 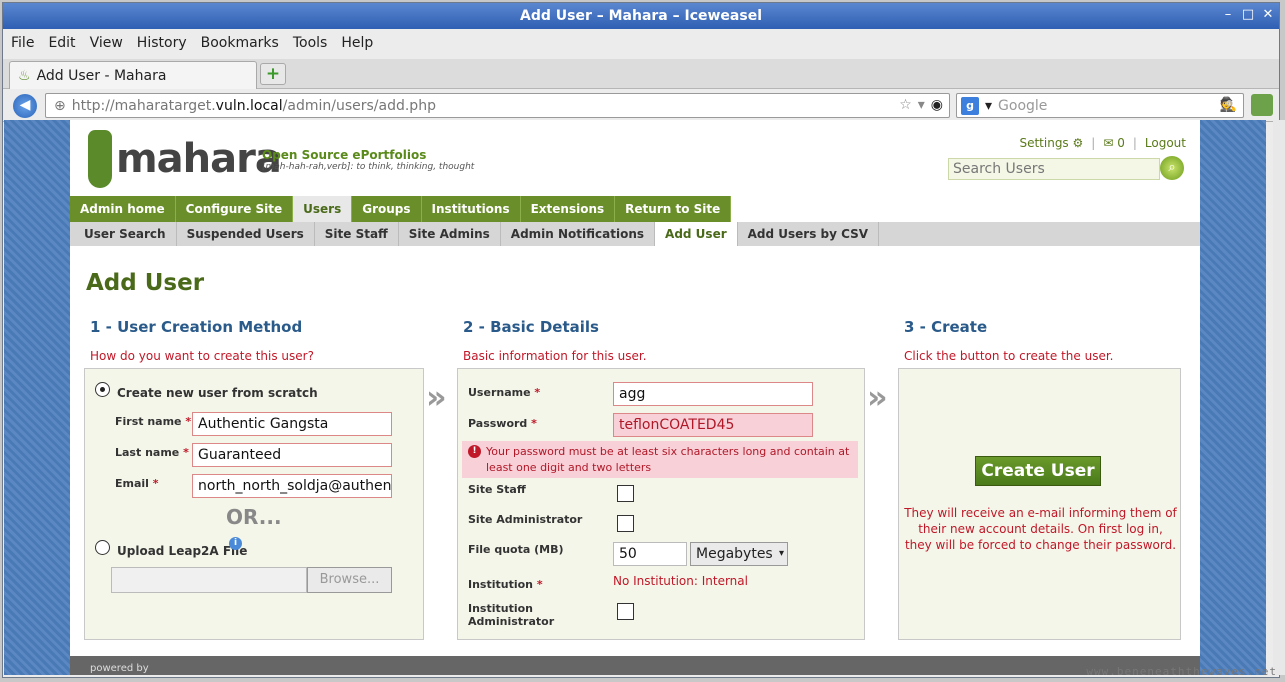 What do you see at coordinates (1100, 105) in the screenshot?
I see `web-search-field: g ▾ Google 🕵` at bounding box center [1100, 105].